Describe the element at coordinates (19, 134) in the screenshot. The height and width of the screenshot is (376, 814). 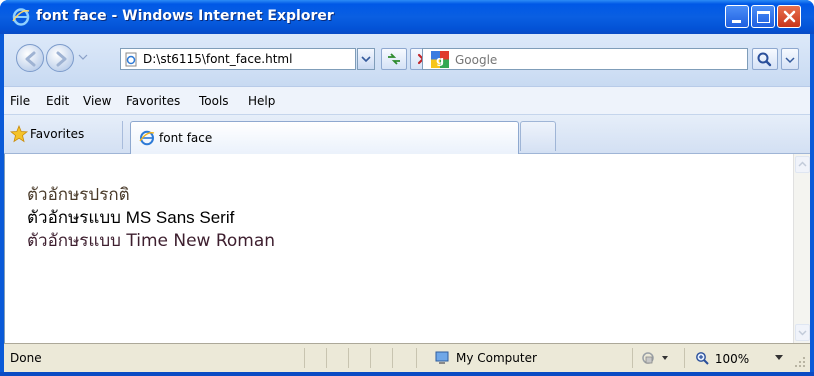
I see `star-icon` at that location.